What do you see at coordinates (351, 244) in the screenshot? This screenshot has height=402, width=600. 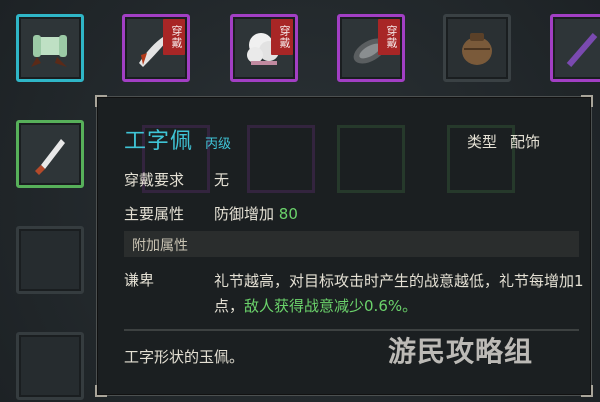 I see `extra-attribute-header: 附加属性` at bounding box center [351, 244].